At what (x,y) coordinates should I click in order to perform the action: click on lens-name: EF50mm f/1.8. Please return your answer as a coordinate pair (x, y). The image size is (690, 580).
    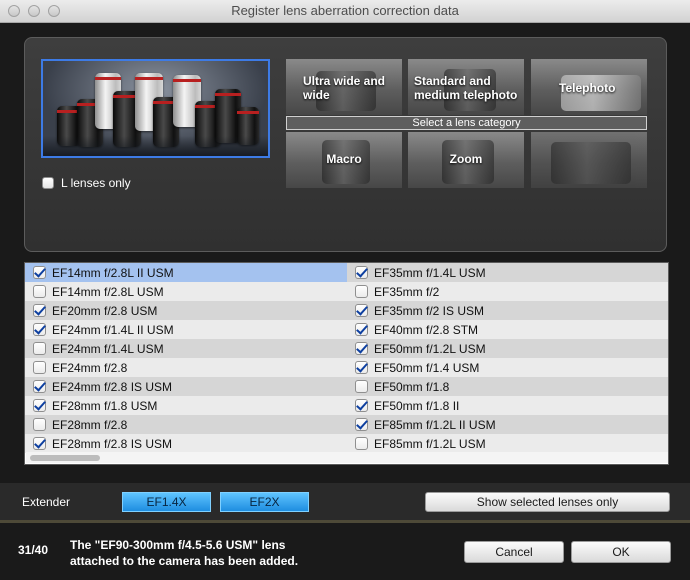
    Looking at the image, I should click on (412, 386).